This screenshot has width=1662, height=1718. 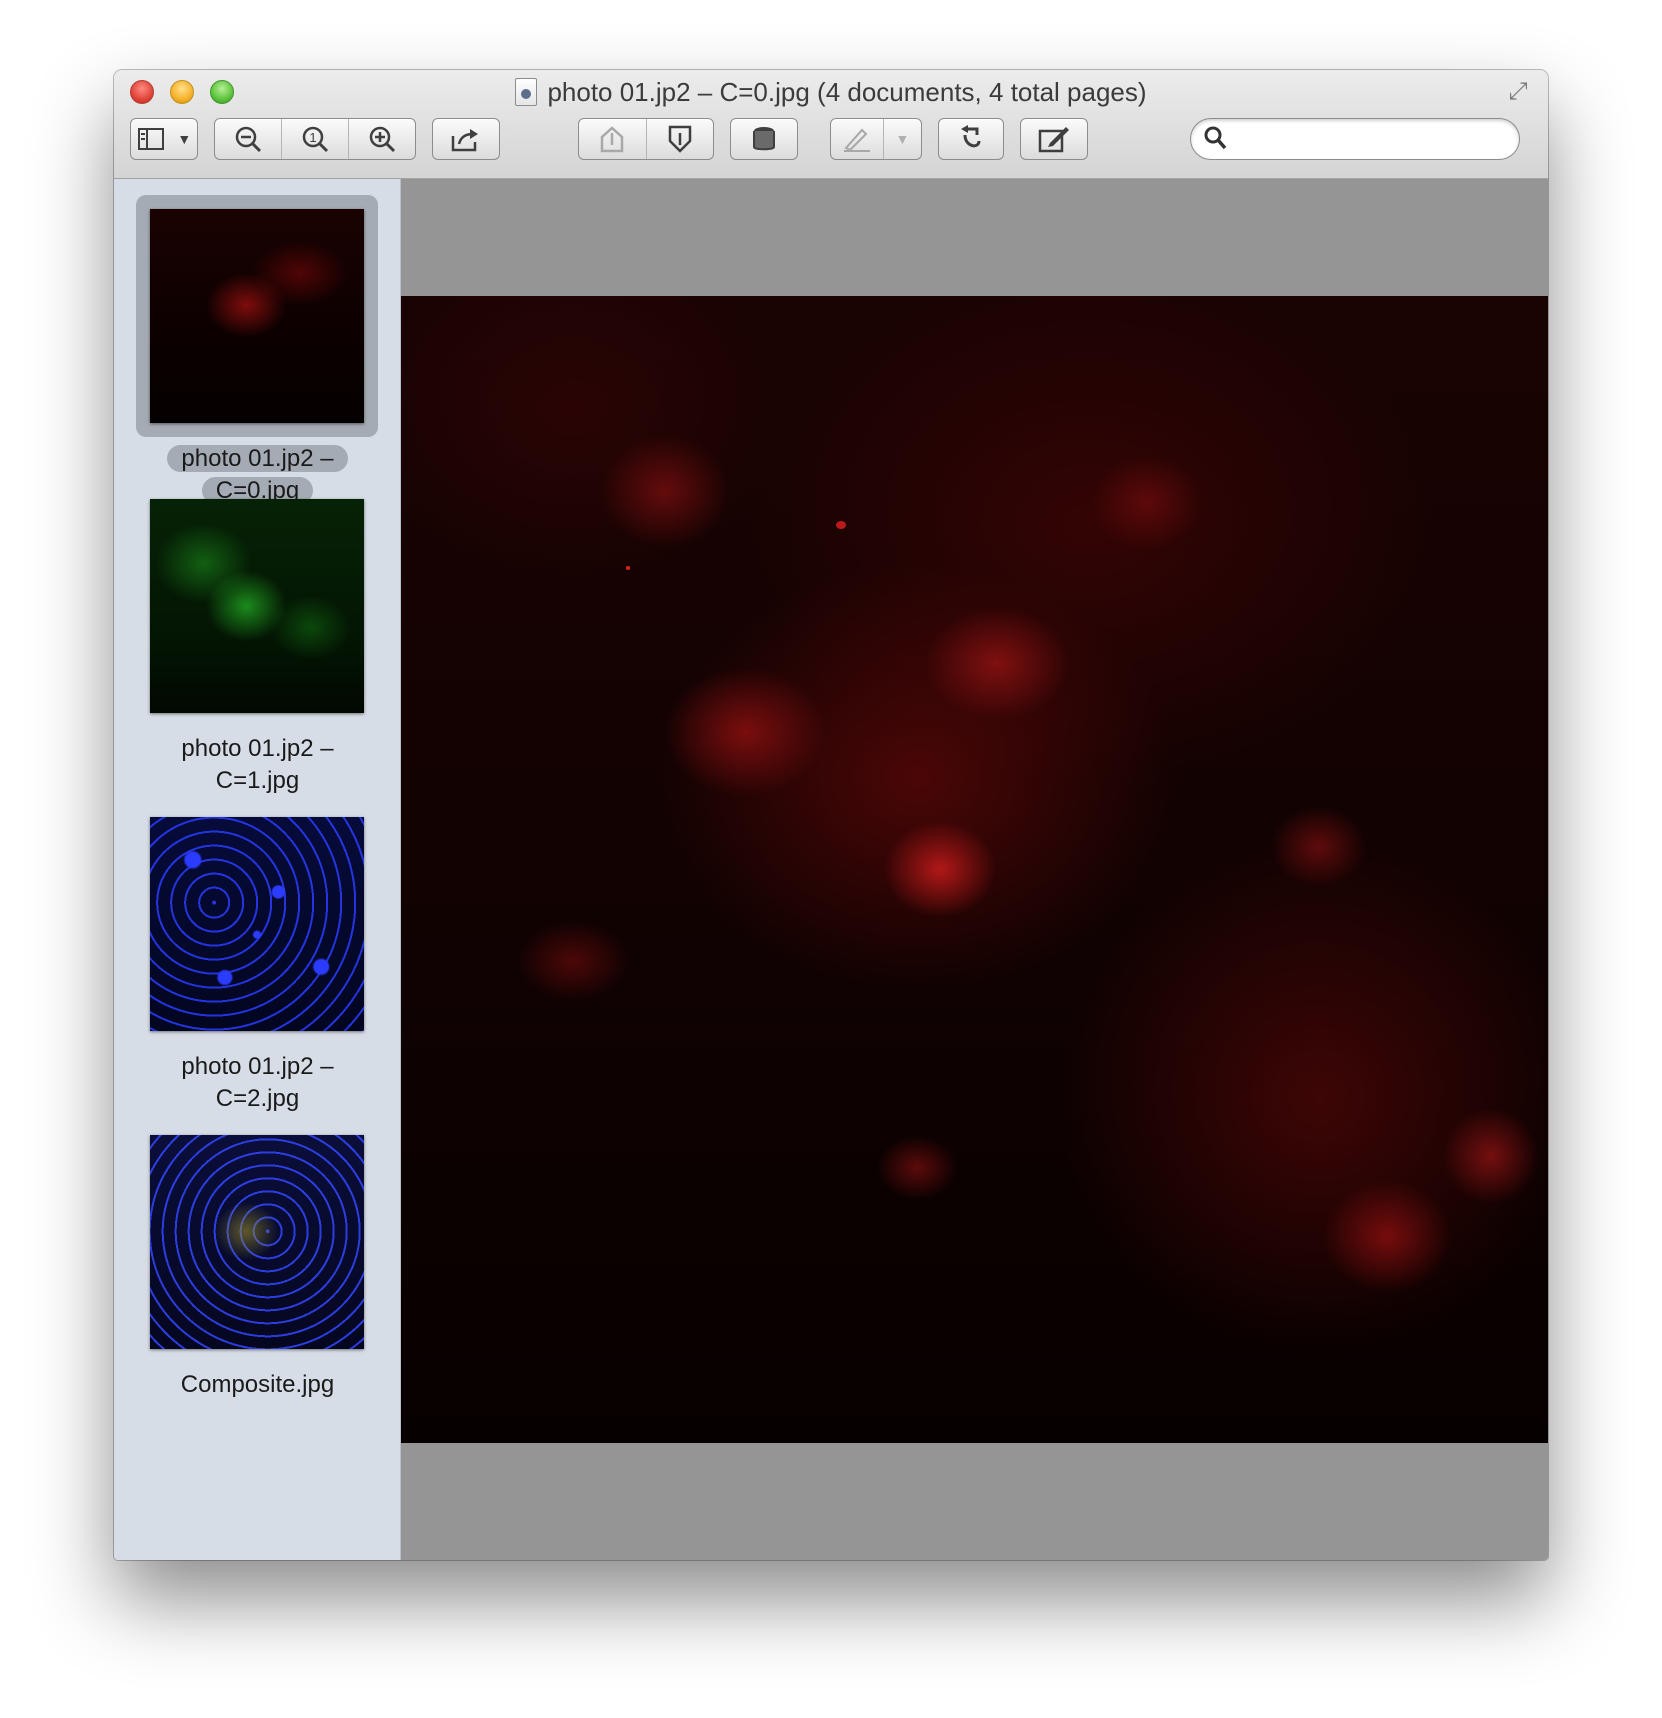 I want to click on search-field, so click(x=1355, y=139).